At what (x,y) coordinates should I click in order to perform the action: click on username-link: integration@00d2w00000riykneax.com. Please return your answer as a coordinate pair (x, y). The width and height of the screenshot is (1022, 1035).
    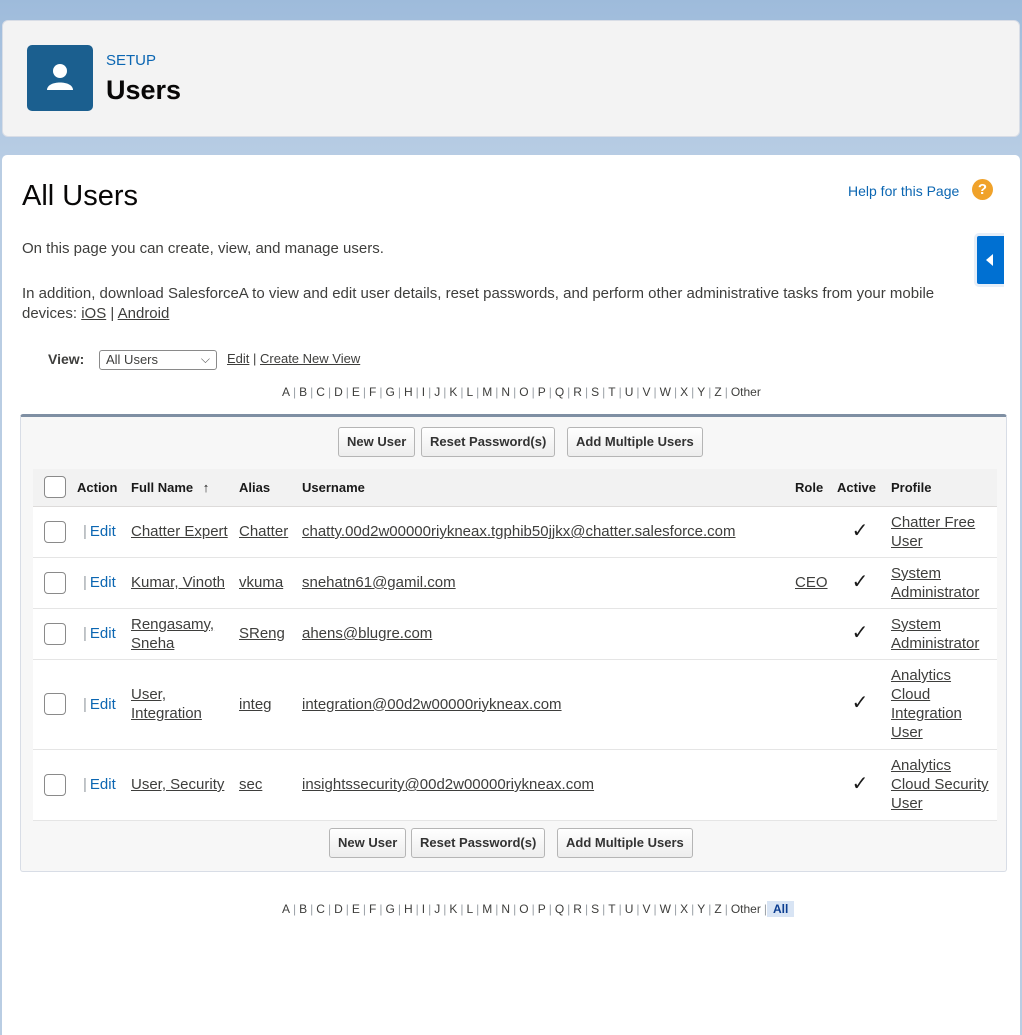
    Looking at the image, I should click on (432, 704).